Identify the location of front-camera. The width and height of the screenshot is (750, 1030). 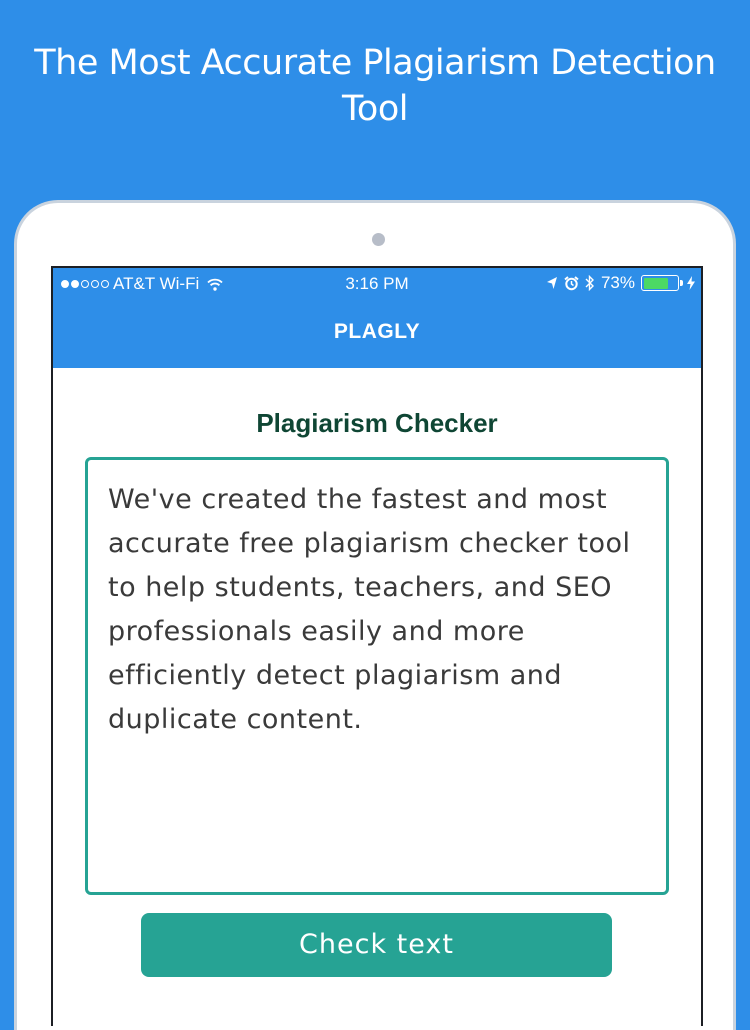
(378, 239).